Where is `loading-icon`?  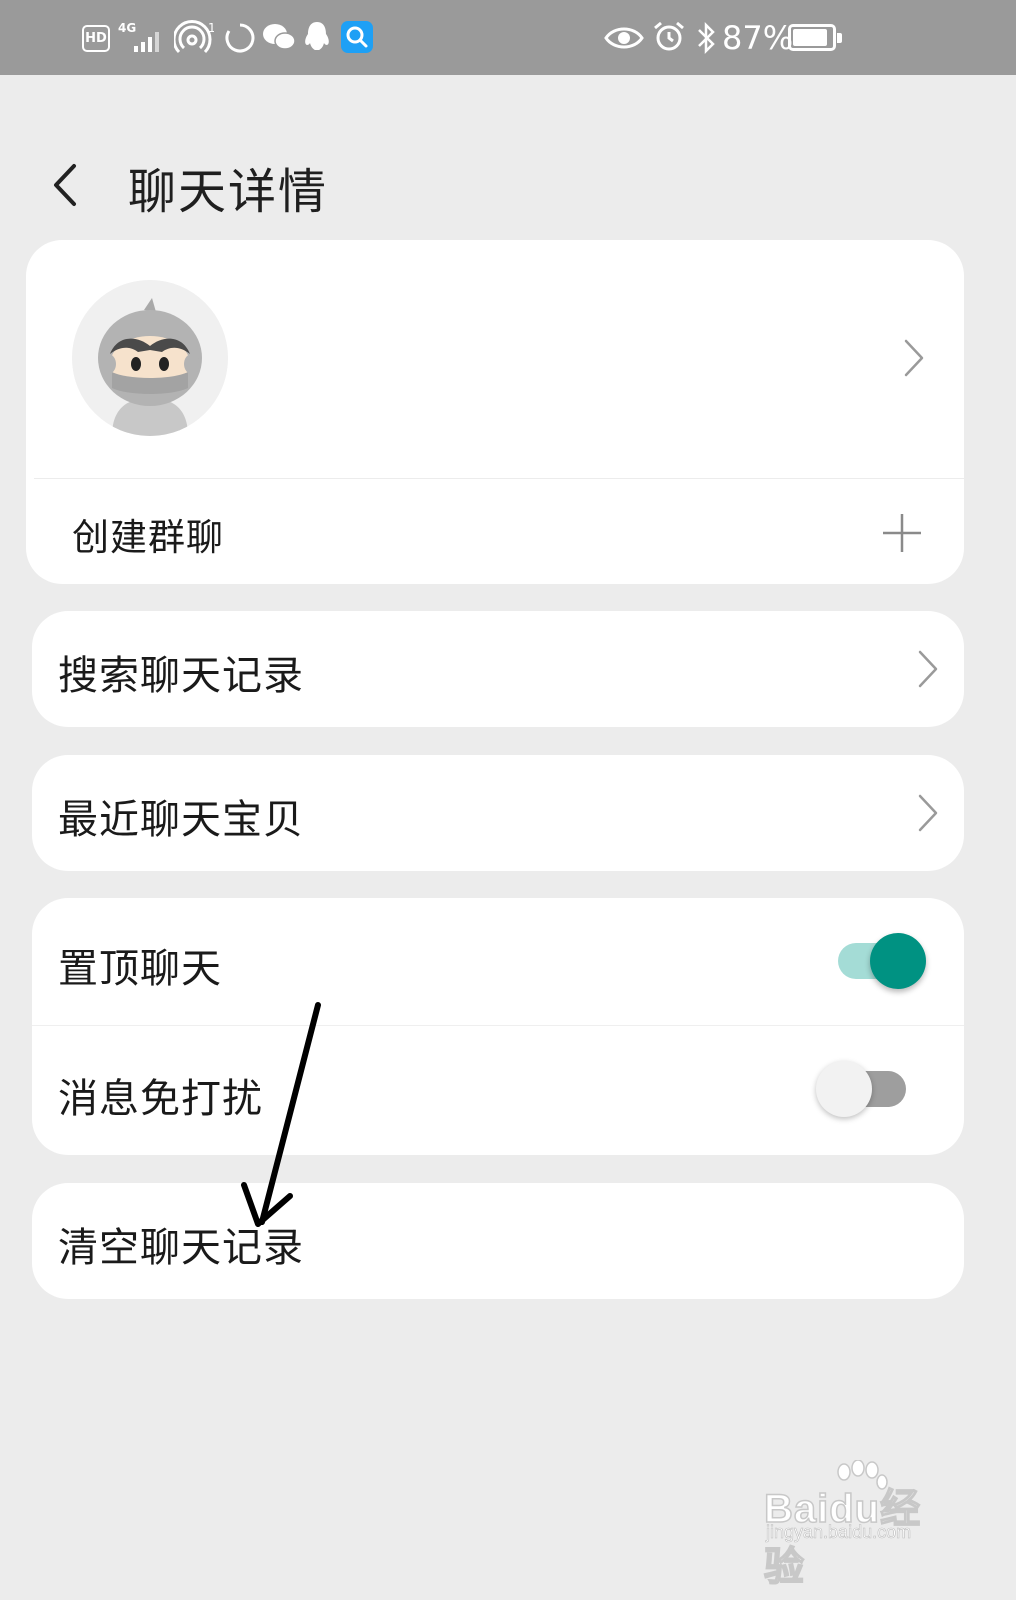
loading-icon is located at coordinates (240, 38).